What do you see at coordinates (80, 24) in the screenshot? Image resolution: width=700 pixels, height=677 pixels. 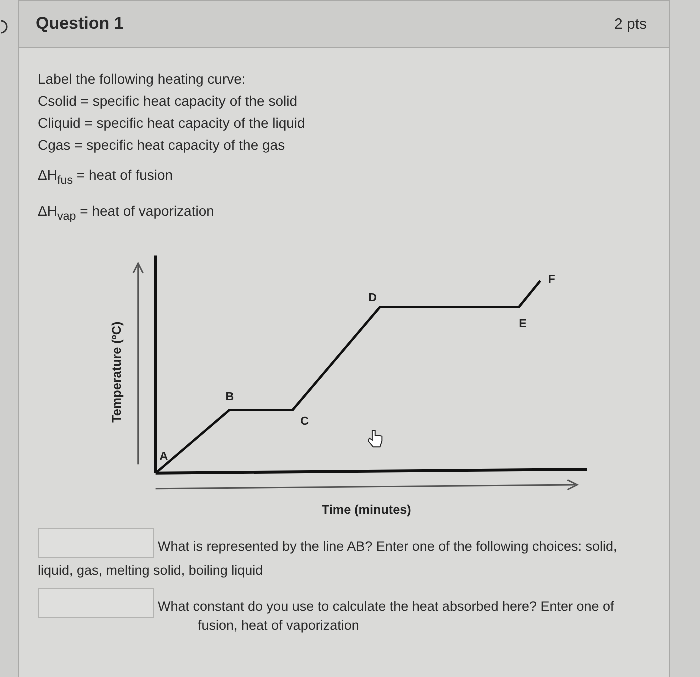 I see `question-title: Question 1` at bounding box center [80, 24].